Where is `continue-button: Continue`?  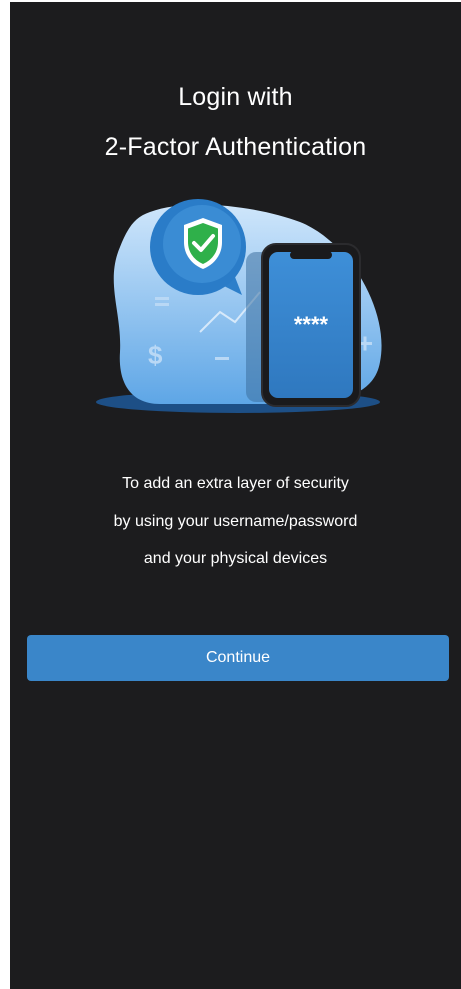 continue-button: Continue is located at coordinates (238, 658).